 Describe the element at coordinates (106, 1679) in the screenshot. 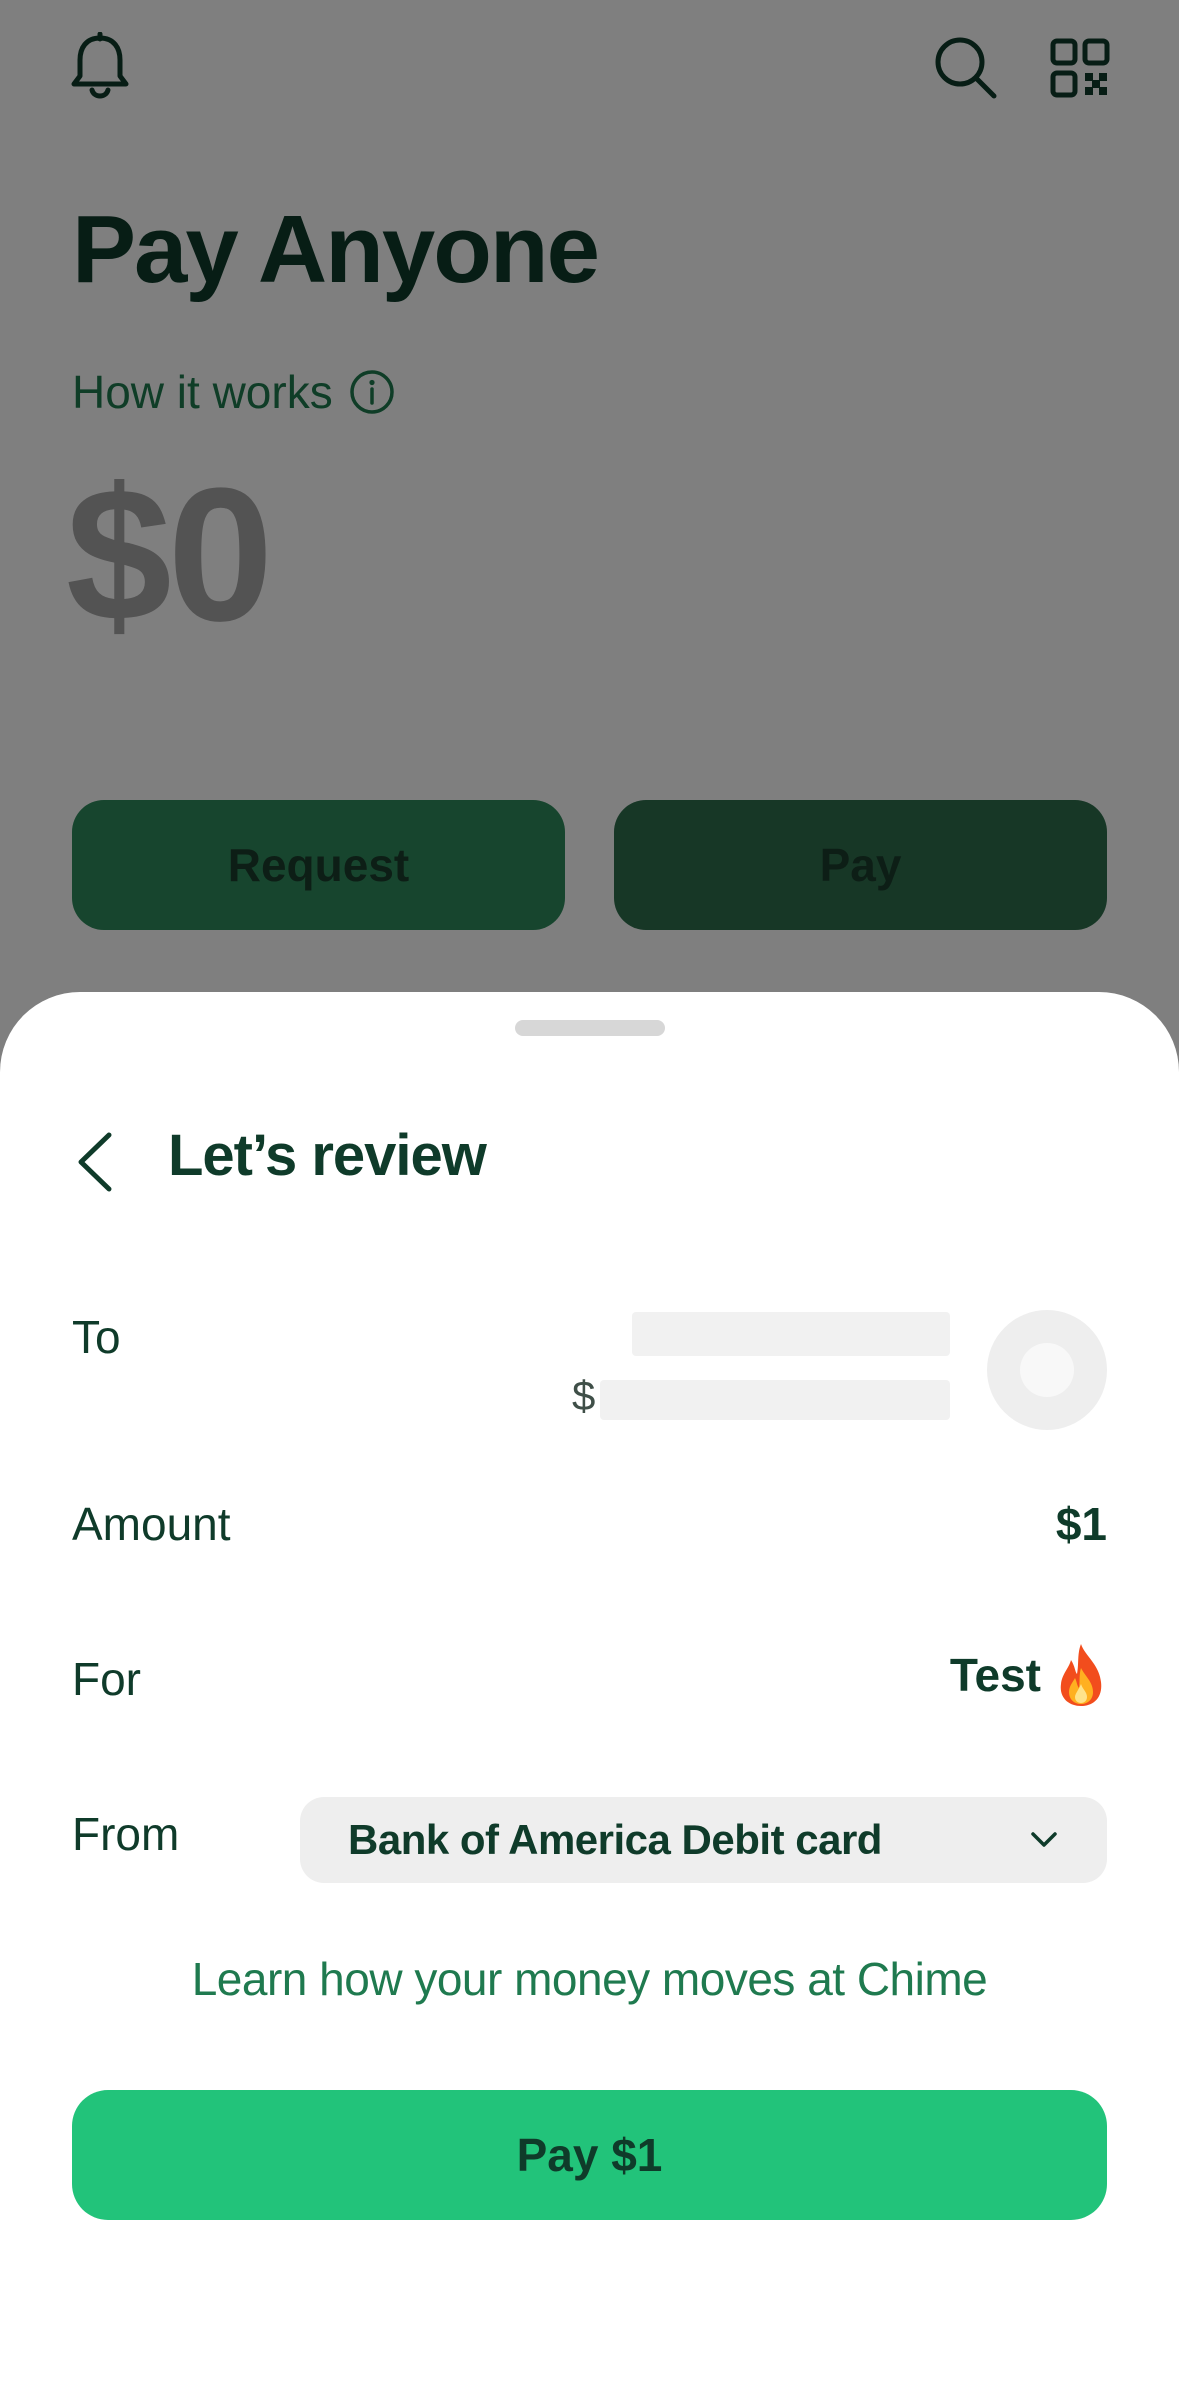

I see `for-label: For` at that location.